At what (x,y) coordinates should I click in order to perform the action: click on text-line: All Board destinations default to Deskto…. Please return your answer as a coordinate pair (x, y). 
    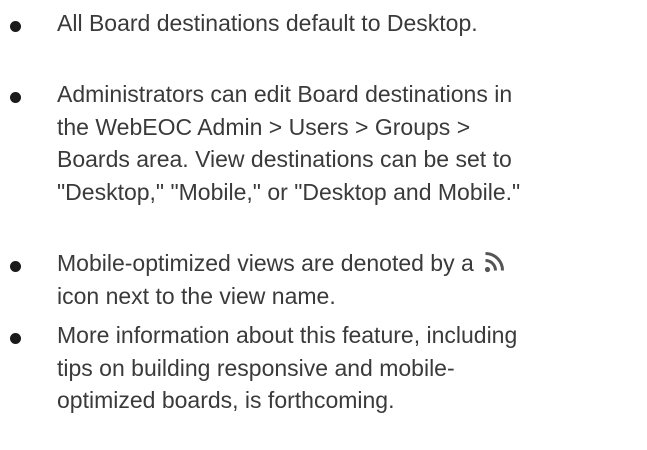
    Looking at the image, I should click on (267, 23).